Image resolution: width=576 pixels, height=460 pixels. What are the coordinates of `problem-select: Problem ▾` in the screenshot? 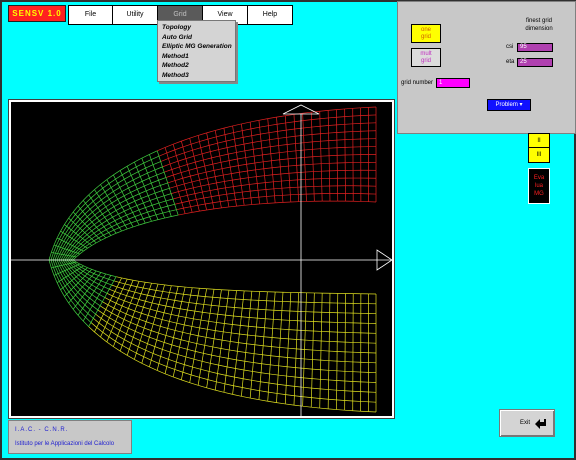 It's located at (509, 105).